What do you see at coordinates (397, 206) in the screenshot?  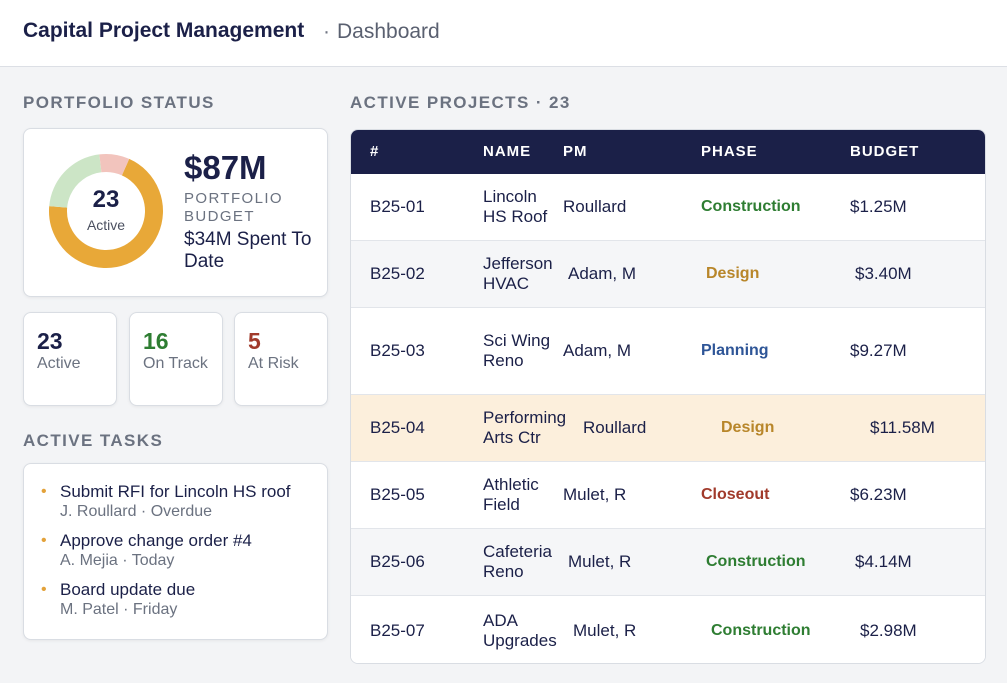 I see `project-id: B25-01` at bounding box center [397, 206].